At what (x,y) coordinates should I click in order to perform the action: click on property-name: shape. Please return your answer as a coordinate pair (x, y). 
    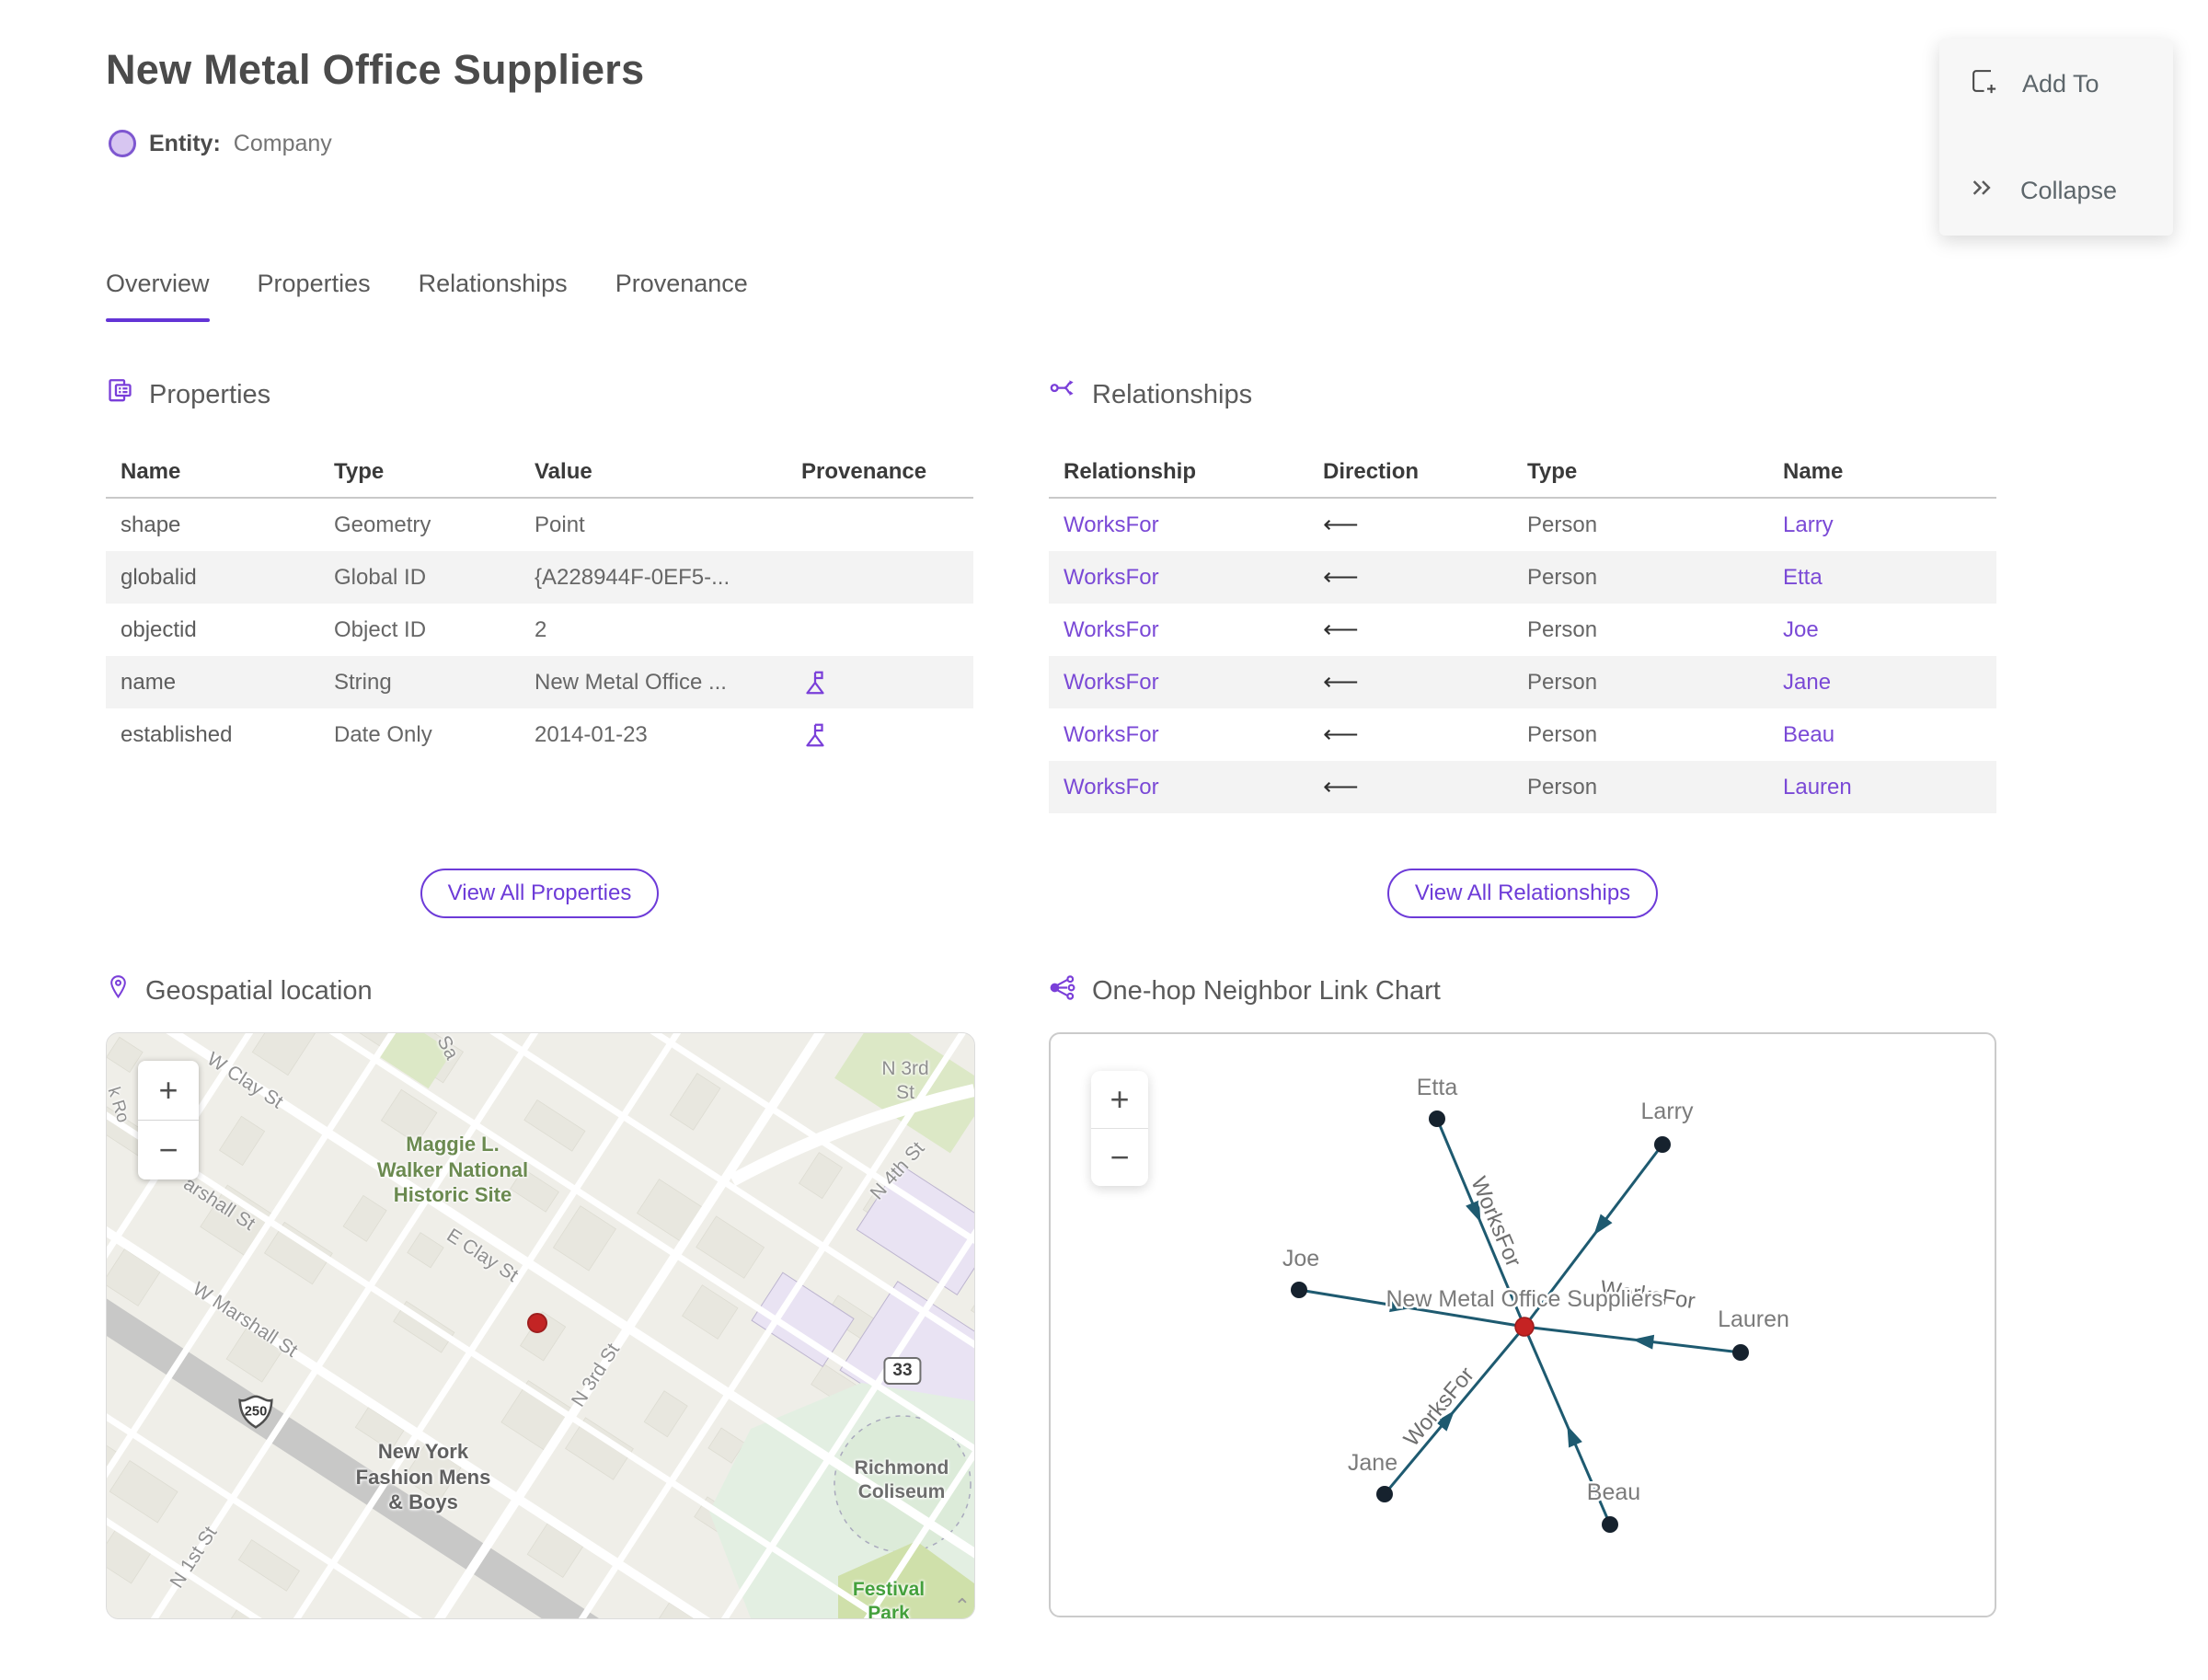
    Looking at the image, I should click on (151, 524).